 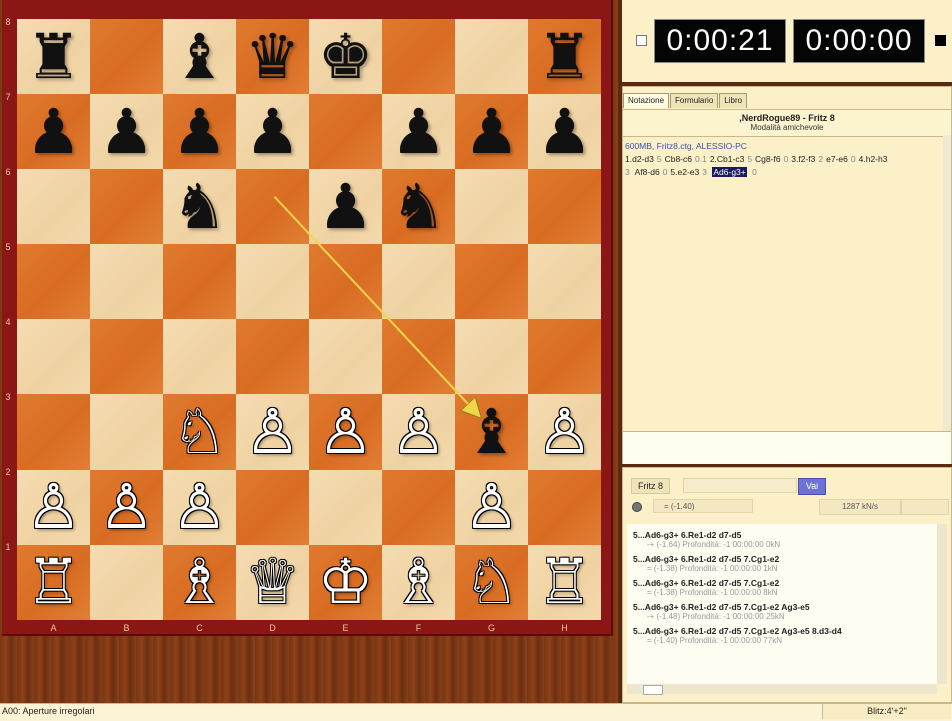 I want to click on move: e7-e6, so click(x=837, y=159).